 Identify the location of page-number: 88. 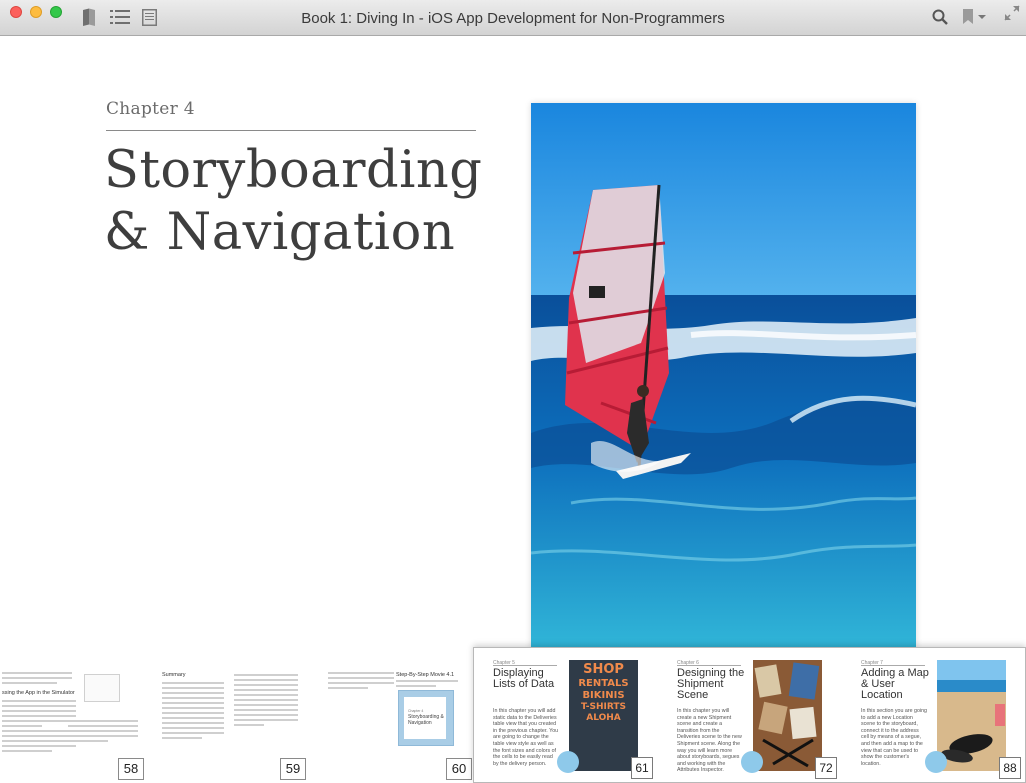
(1010, 768).